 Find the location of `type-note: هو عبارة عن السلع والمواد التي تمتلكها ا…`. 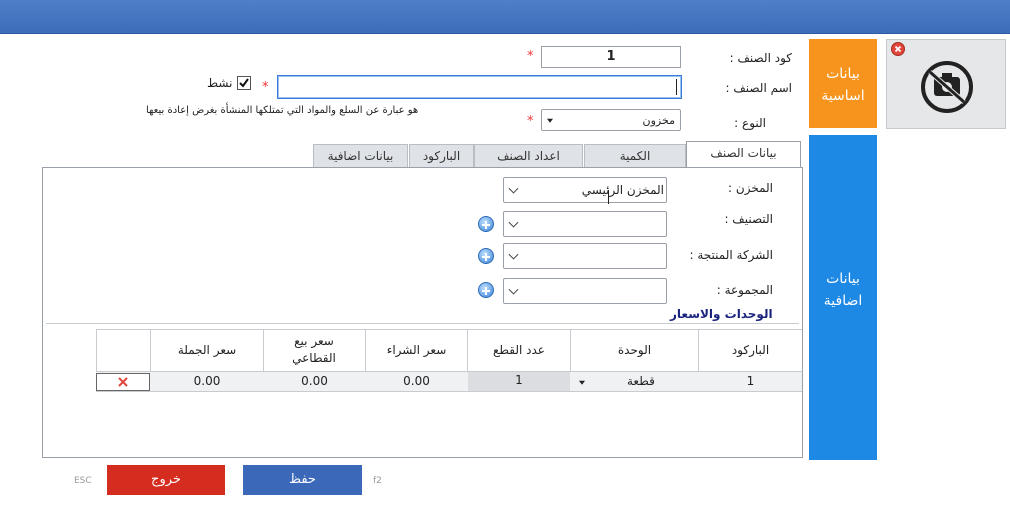

type-note: هو عبارة عن السلع والمواد التي تمتلكها ا… is located at coordinates (282, 110).